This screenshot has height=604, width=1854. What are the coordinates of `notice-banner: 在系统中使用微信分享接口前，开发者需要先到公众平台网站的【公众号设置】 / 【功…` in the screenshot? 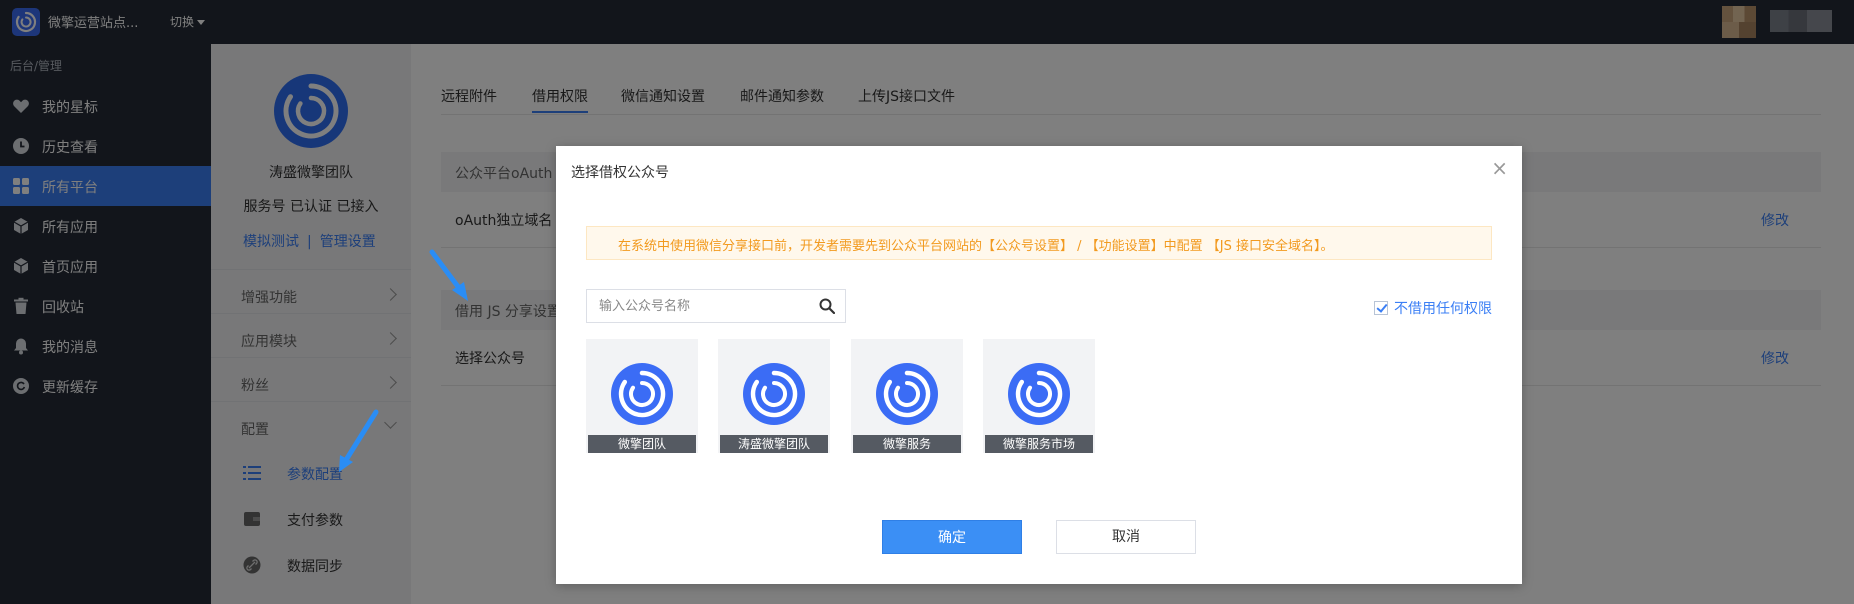 It's located at (1039, 243).